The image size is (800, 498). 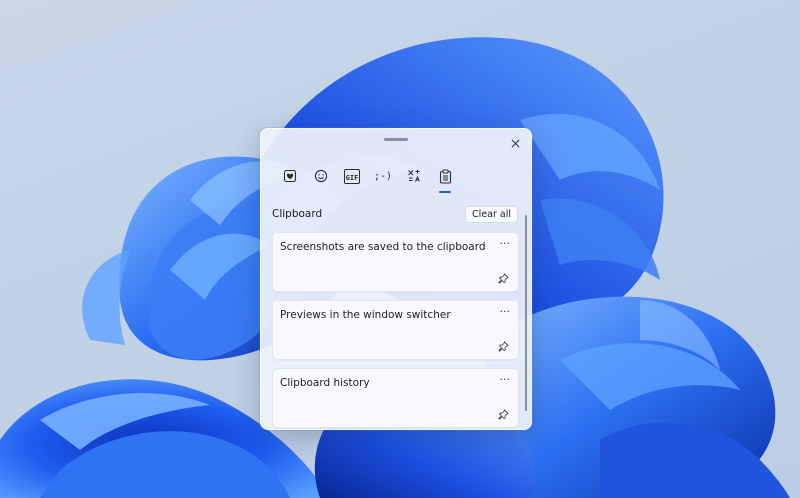 I want to click on clipboard-header: Clipboard Clear all, so click(x=395, y=214).